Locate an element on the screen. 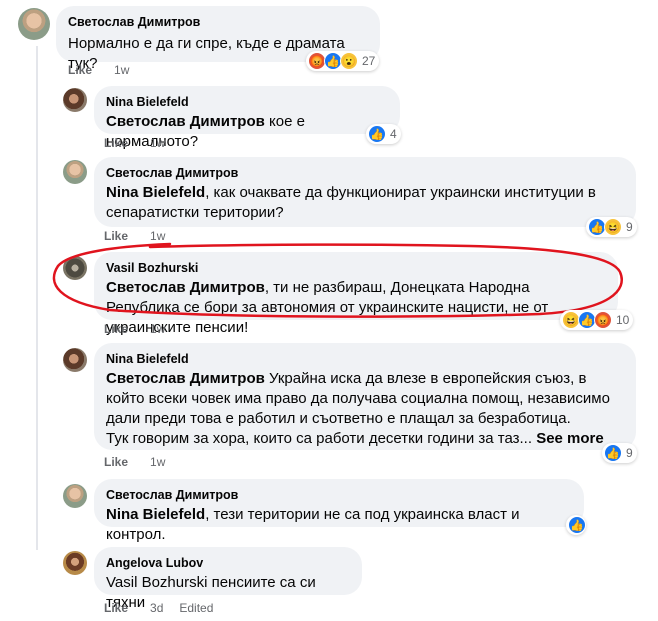 This screenshot has height=621, width=658. comment-actions: Like 3d Edited is located at coordinates (158, 608).